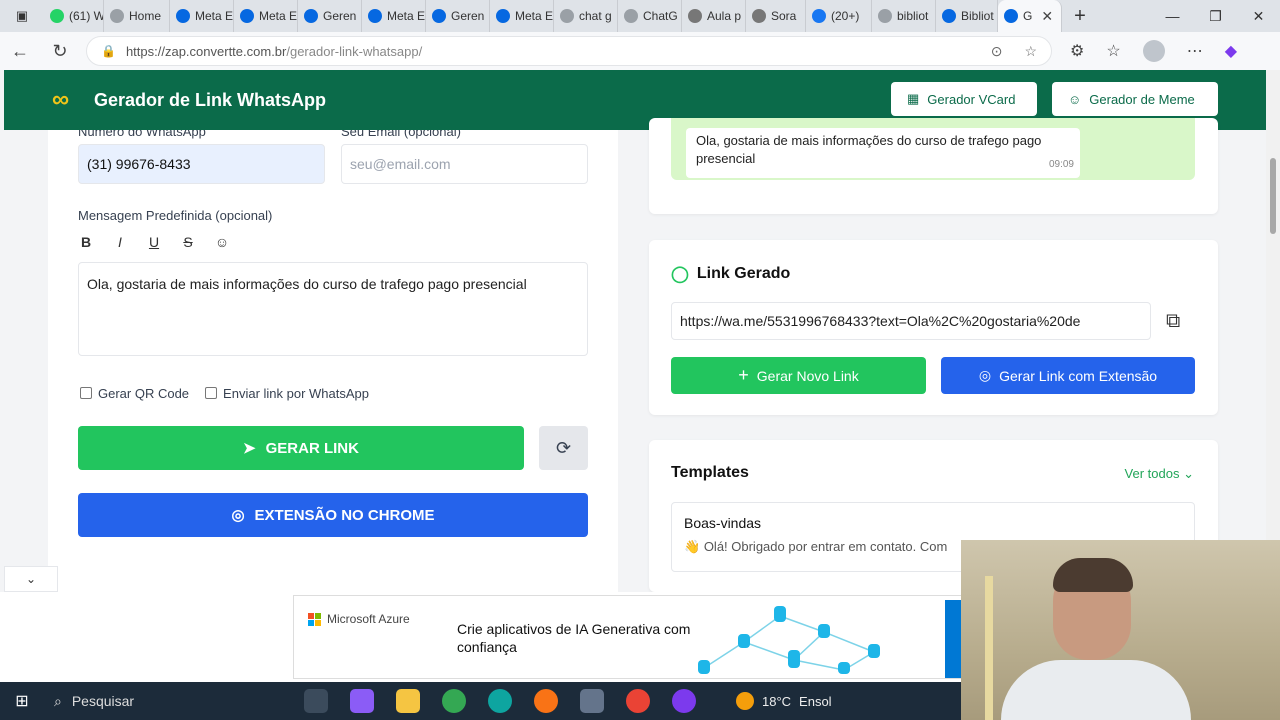 This screenshot has height=720, width=1280. What do you see at coordinates (74, 16) in the screenshot?
I see `browser-tab: (61) W` at bounding box center [74, 16].